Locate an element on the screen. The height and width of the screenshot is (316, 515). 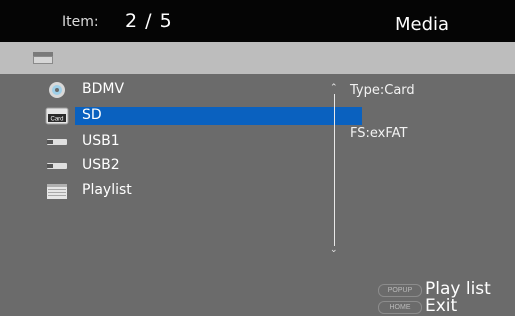
sd-card-badge: Card is located at coordinates (56, 120).